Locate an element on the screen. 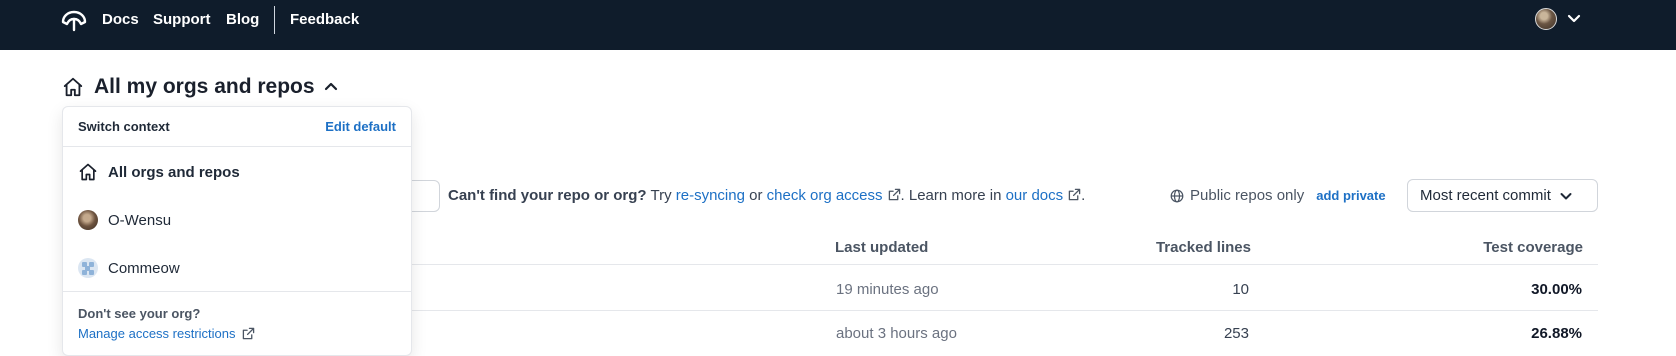 The image size is (1676, 356). nav-docs-link: Docs is located at coordinates (120, 20).